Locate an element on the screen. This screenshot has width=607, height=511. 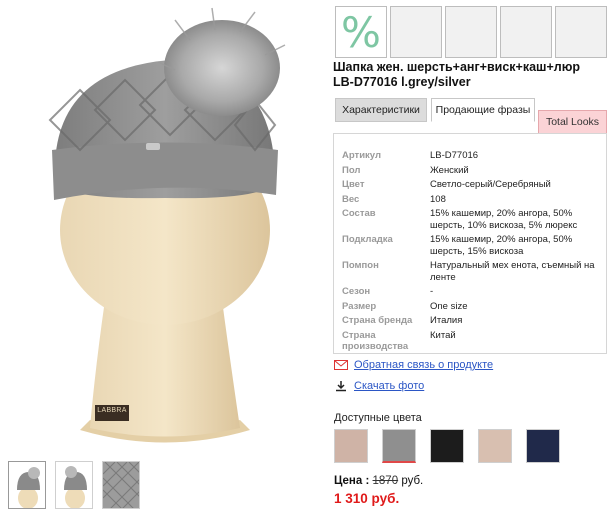
badge-row: % is located at coordinates (471, 32).